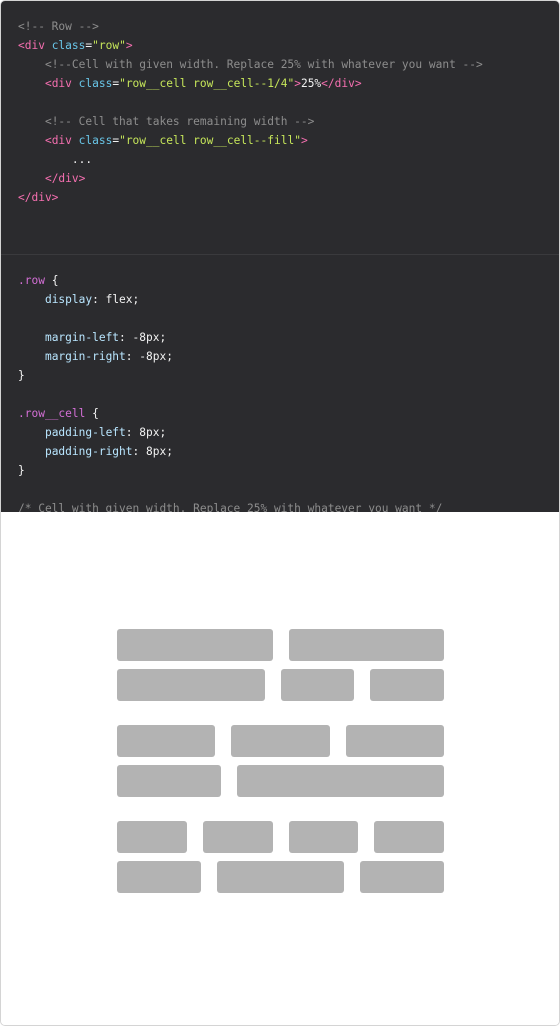 This screenshot has width=560, height=1026. Describe the element at coordinates (207, 83) in the screenshot. I see `code-token: "row__cell row__cell--1/4"` at that location.